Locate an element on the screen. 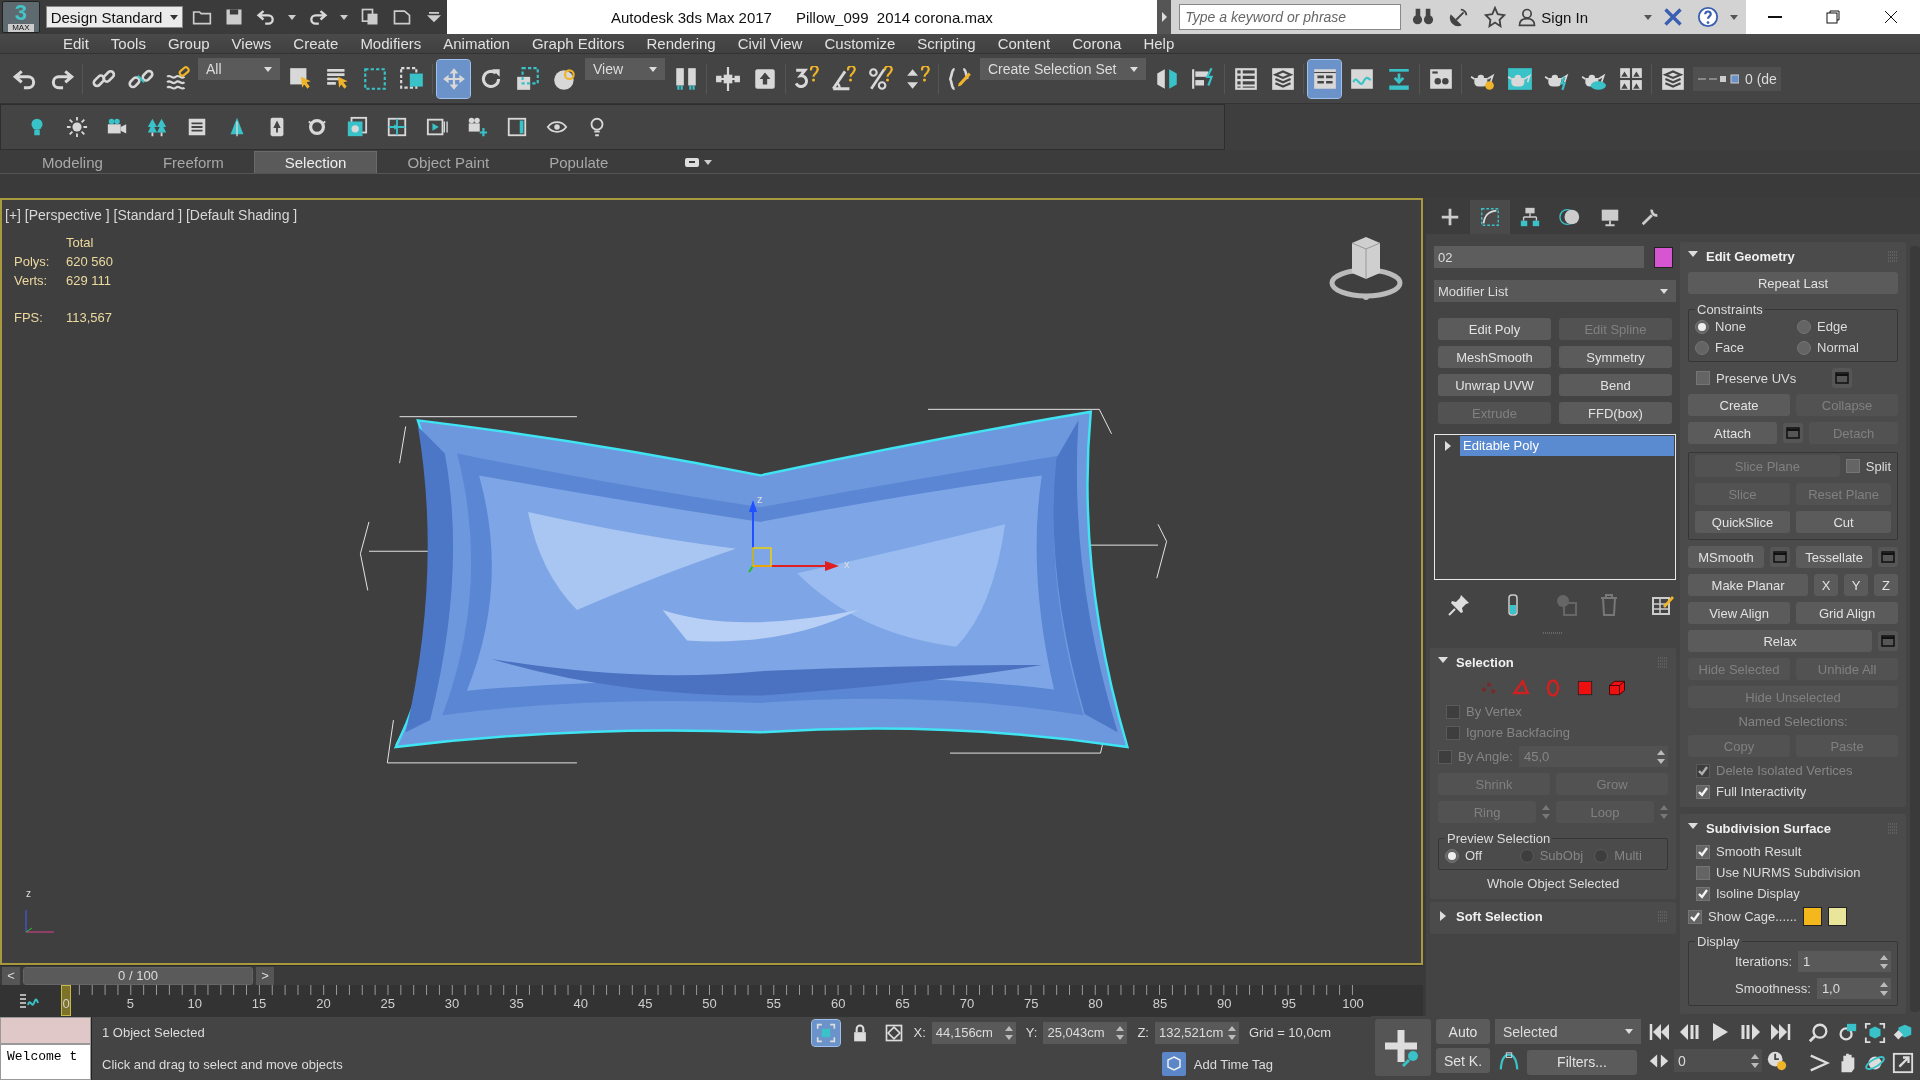 Image resolution: width=1920 pixels, height=1080 pixels. menu-item: Tools is located at coordinates (128, 43).